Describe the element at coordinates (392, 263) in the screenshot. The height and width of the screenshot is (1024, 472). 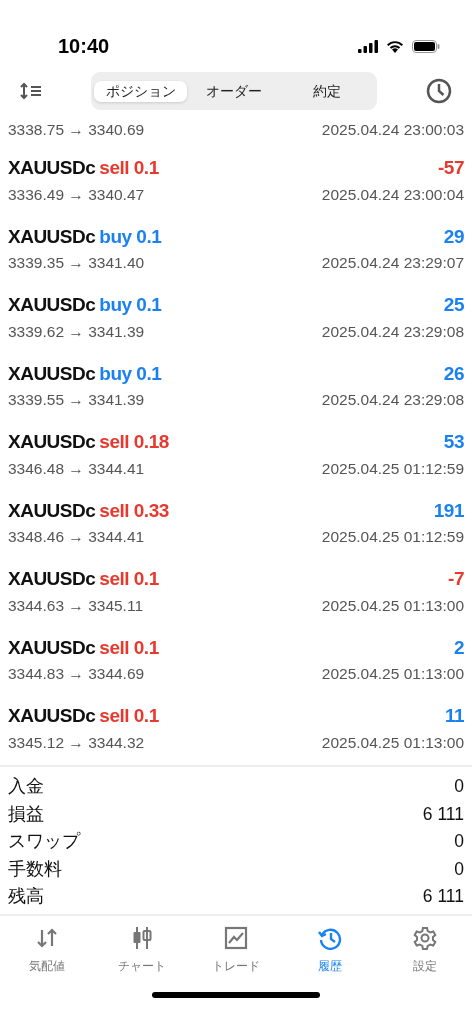
I see `deal-time: 2025.04.24 23:29:07` at that location.